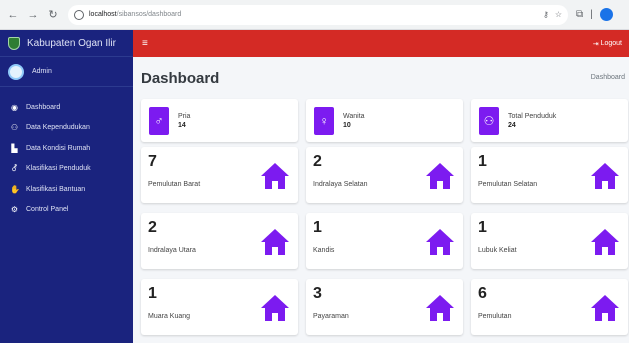 The image size is (629, 343). What do you see at coordinates (347, 125) in the screenshot?
I see `info-value: 10` at bounding box center [347, 125].